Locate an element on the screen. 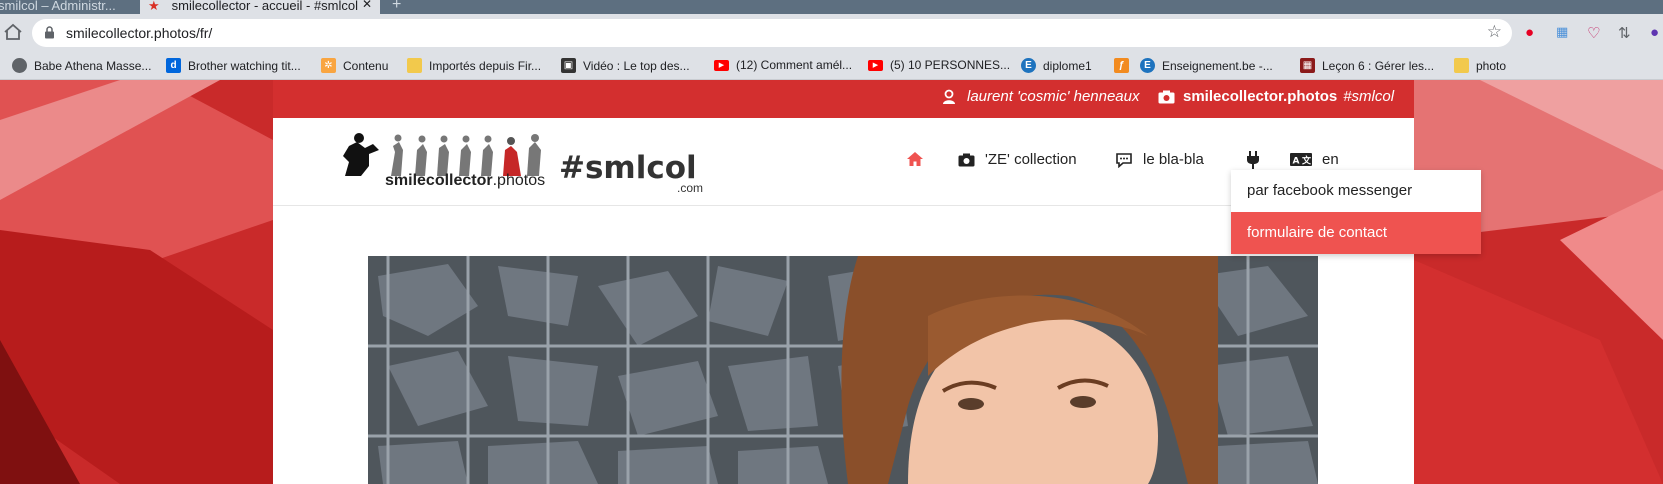 The image size is (1663, 484). bookmark-item: photo is located at coordinates (1480, 65).